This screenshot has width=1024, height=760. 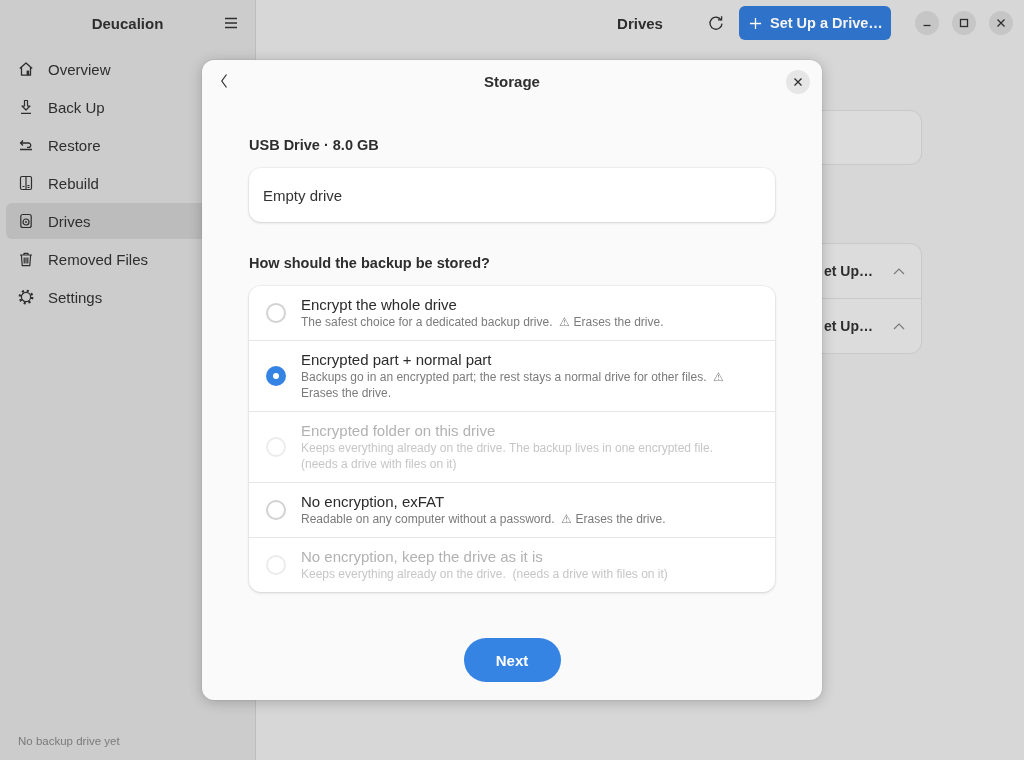 What do you see at coordinates (303, 195) in the screenshot?
I see `drive-status-text: Empty drive` at bounding box center [303, 195].